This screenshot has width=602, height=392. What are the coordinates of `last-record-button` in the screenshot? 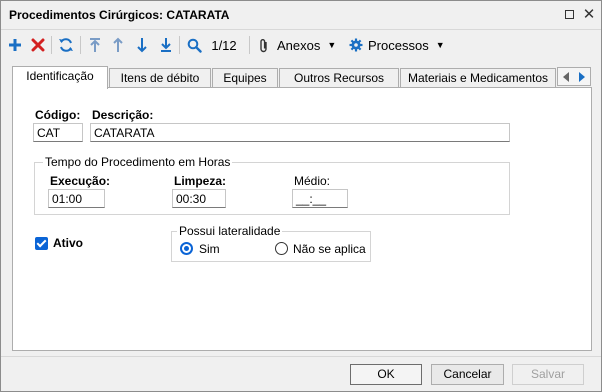 It's located at (166, 45).